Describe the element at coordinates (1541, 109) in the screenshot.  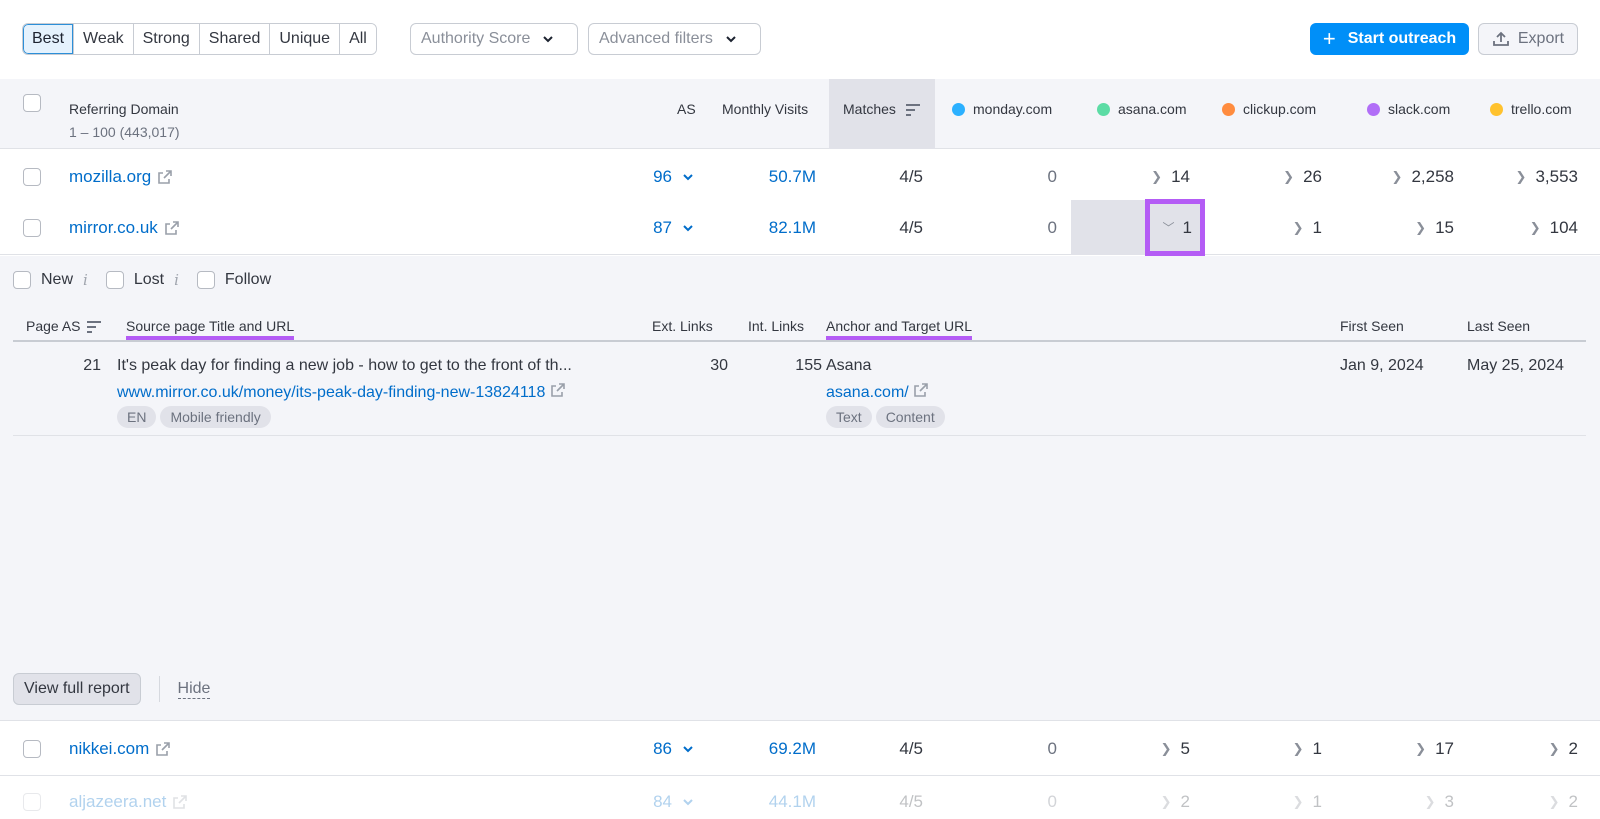
I see `competitor-name: trello.com` at that location.